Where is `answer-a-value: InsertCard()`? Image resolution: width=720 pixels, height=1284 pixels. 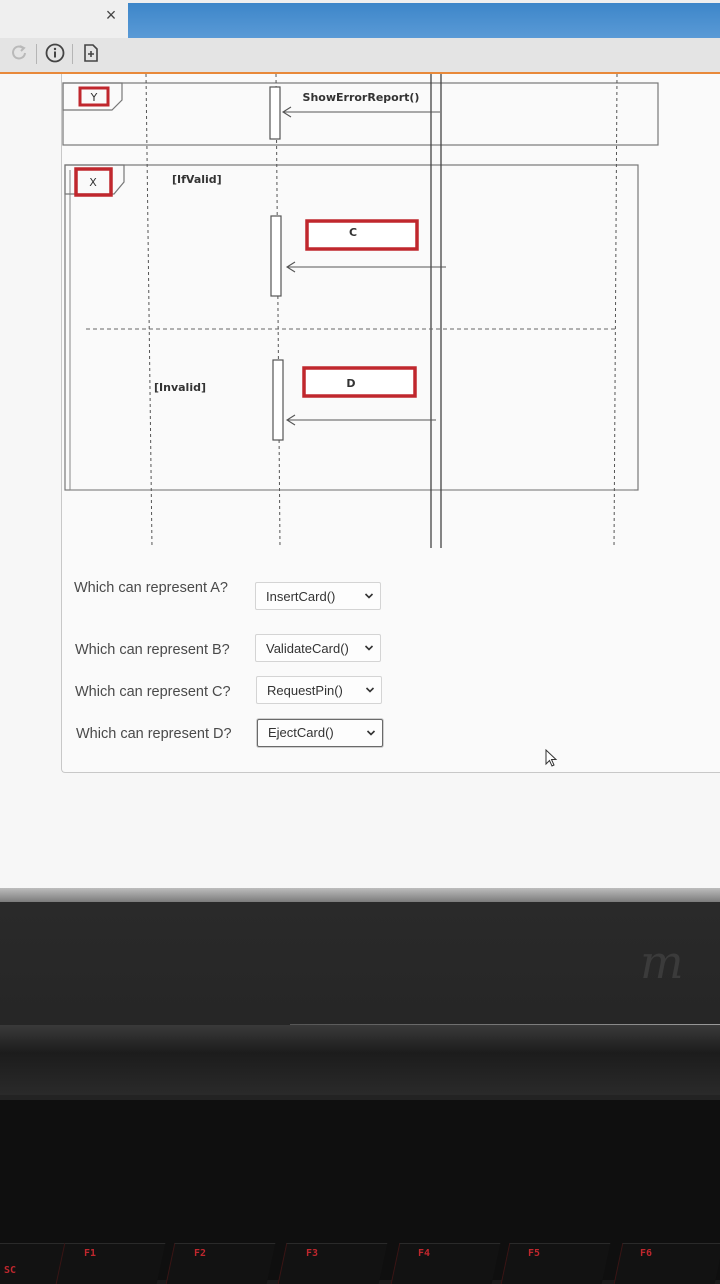 answer-a-value: InsertCard() is located at coordinates (301, 596).